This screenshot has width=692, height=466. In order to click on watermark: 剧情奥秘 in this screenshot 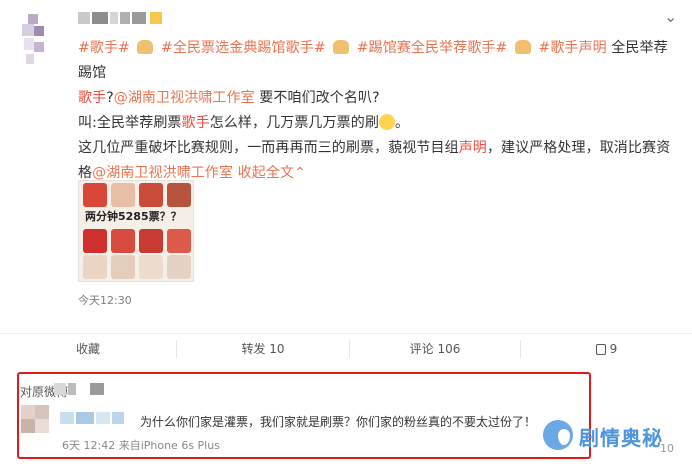, I will do `click(612, 437)`.